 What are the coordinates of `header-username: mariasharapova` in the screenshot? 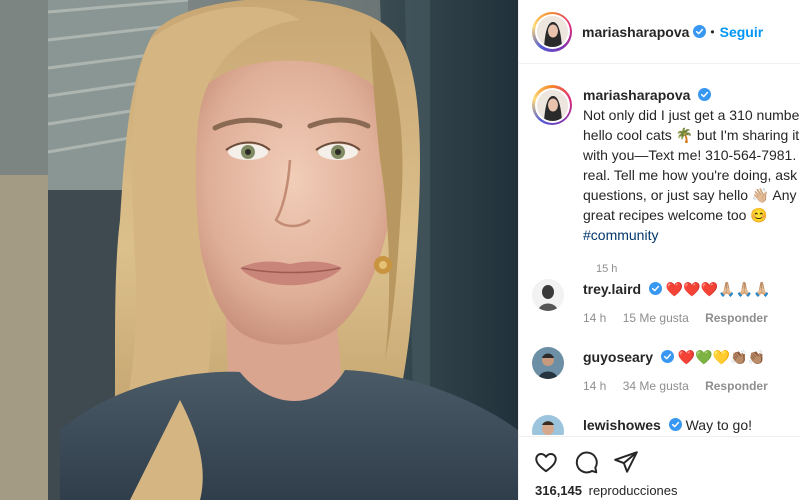 It's located at (635, 32).